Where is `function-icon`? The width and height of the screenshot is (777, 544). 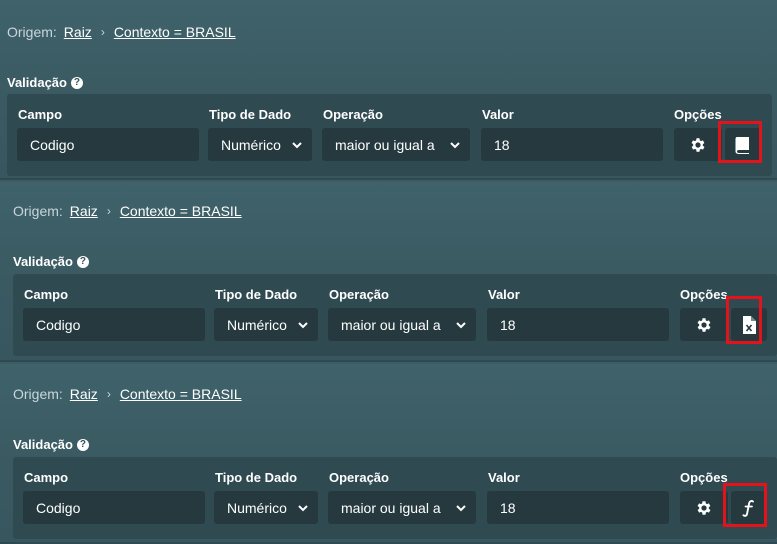
function-icon is located at coordinates (748, 508).